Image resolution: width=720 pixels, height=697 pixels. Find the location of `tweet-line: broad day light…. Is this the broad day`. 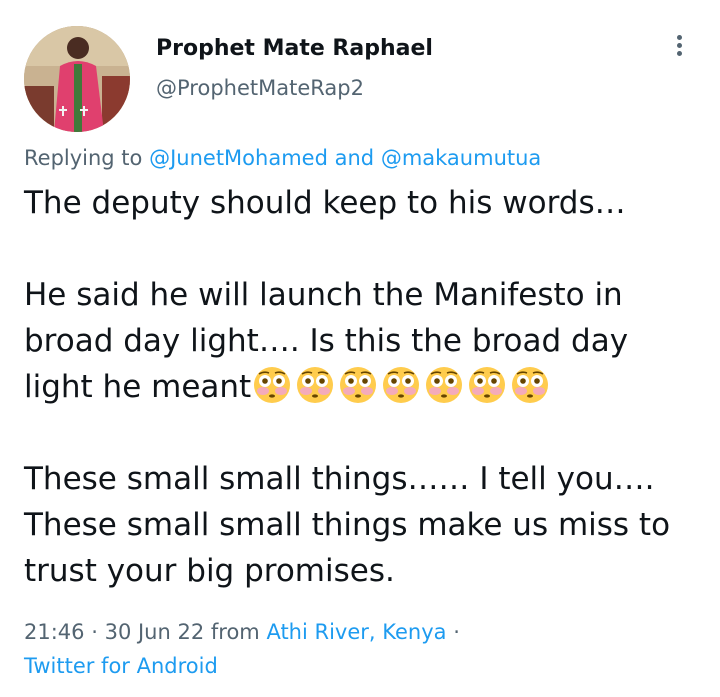

tweet-line: broad day light…. Is this the broad day is located at coordinates (326, 341).